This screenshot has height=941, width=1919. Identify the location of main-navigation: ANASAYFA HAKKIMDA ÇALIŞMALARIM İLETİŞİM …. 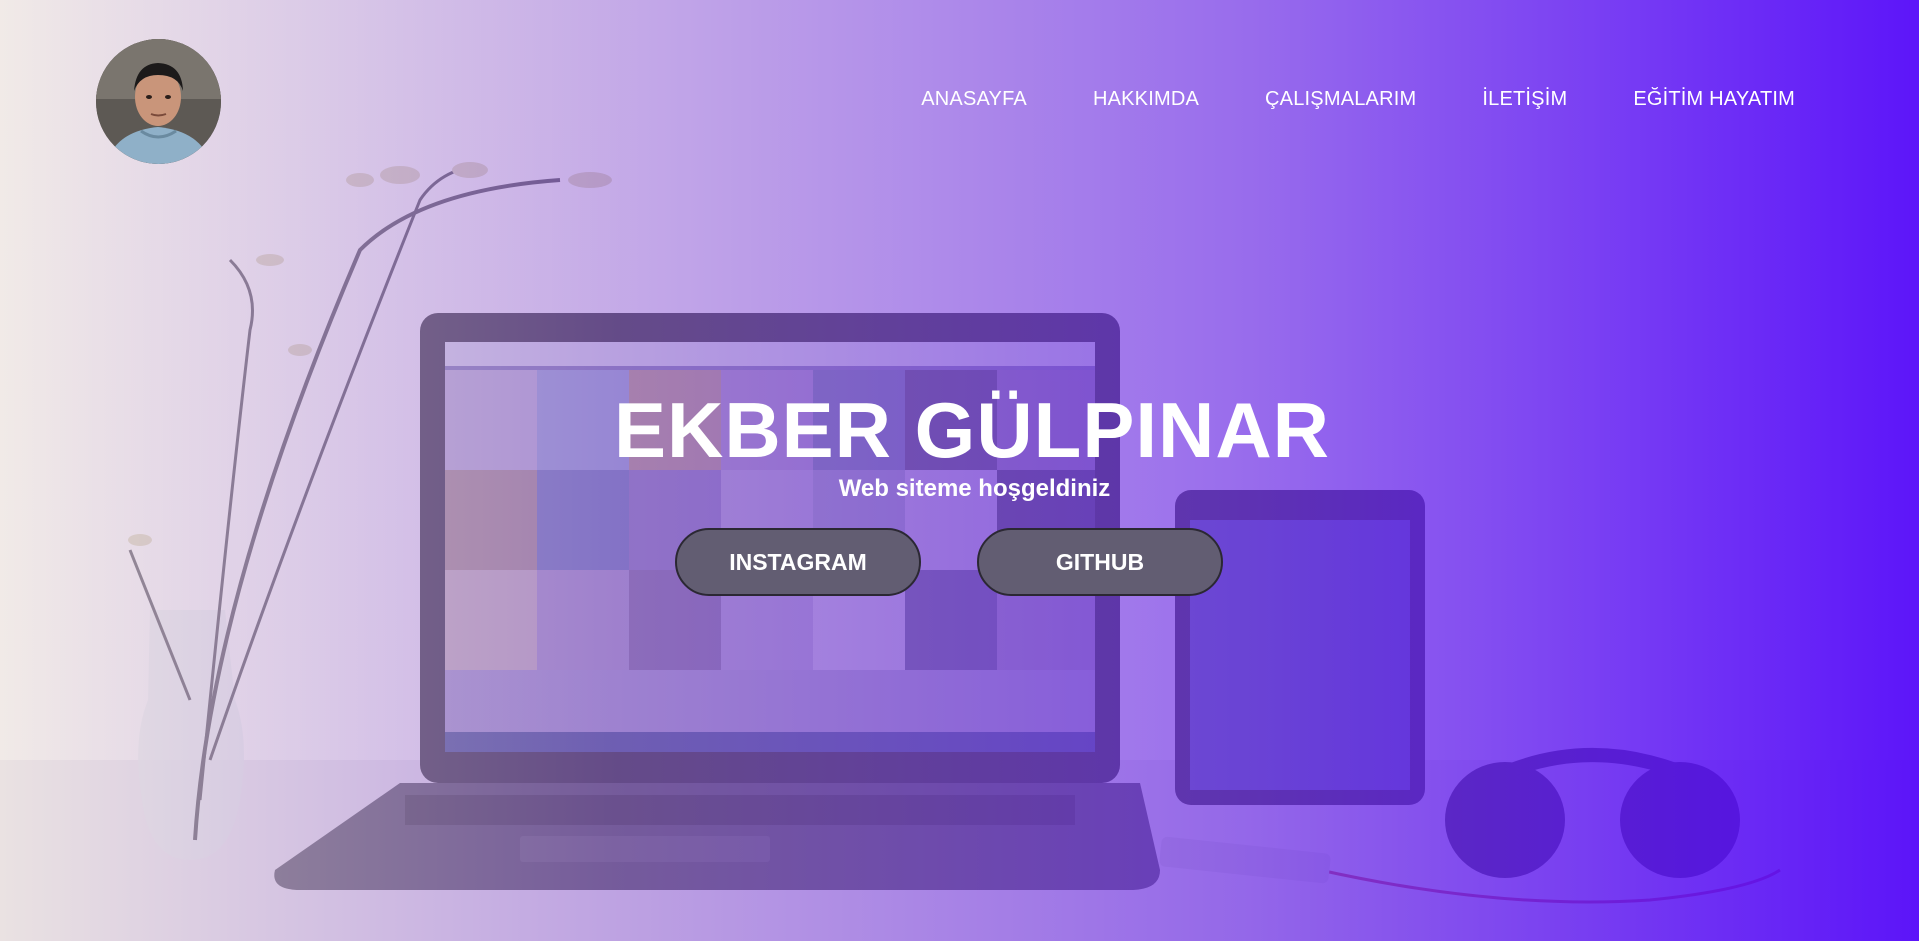
(1325, 99).